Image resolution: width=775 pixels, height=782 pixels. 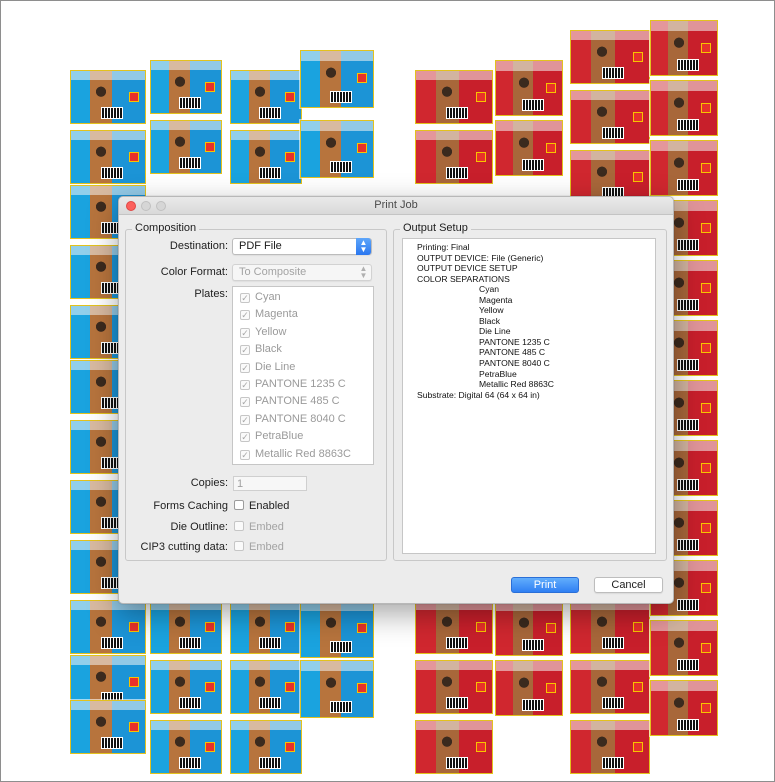 I want to click on output-line: OUTPUT DEVICE SETUP, so click(x=467, y=268).